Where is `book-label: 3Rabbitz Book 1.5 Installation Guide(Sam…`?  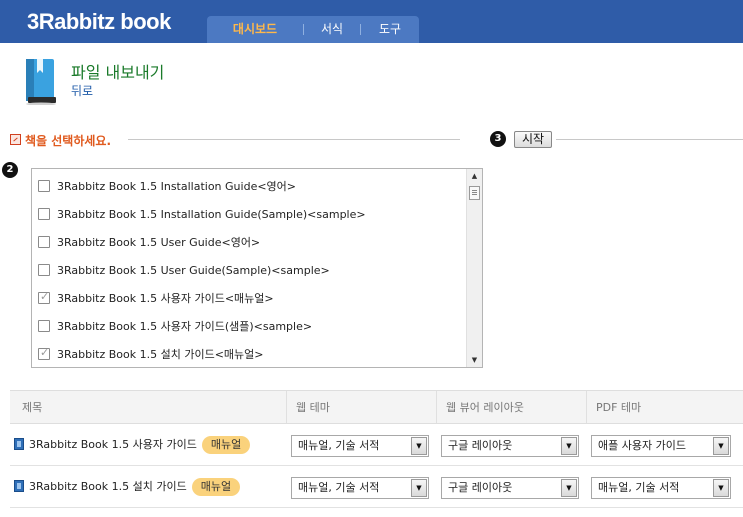 book-label: 3Rabbitz Book 1.5 Installation Guide(Sam… is located at coordinates (211, 214).